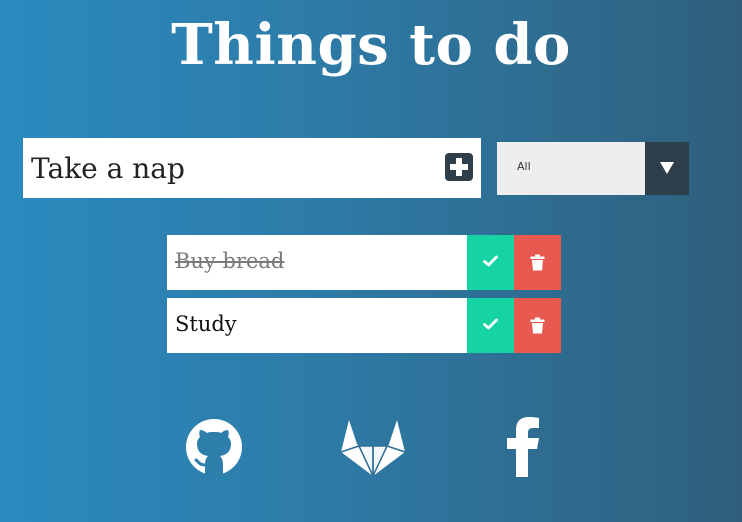 The width and height of the screenshot is (742, 522). What do you see at coordinates (371, 45) in the screenshot?
I see `page-title: Things to do` at bounding box center [371, 45].